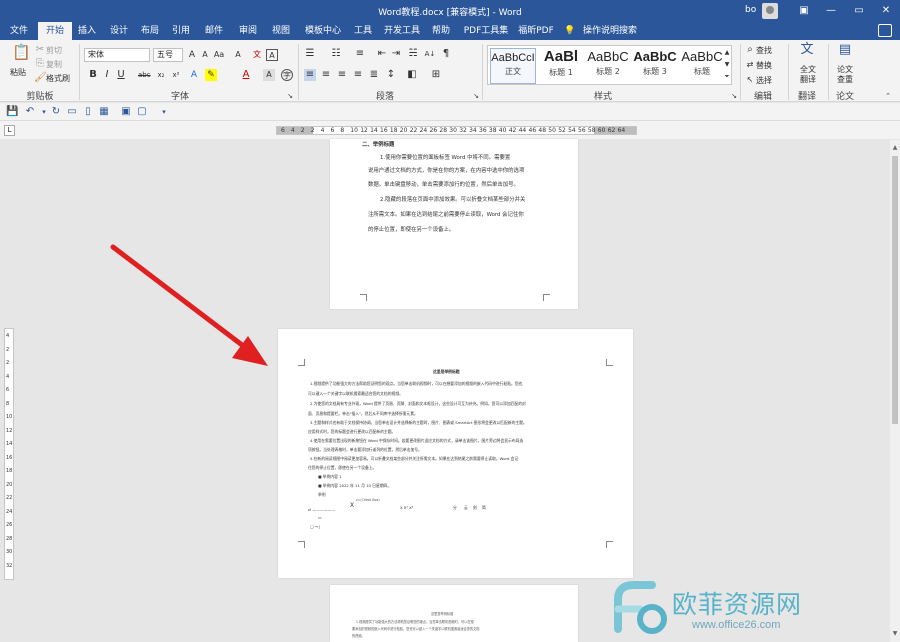 The width and height of the screenshot is (900, 642). Describe the element at coordinates (117, 55) in the screenshot. I see `font-name-combo: 宋体` at that location.